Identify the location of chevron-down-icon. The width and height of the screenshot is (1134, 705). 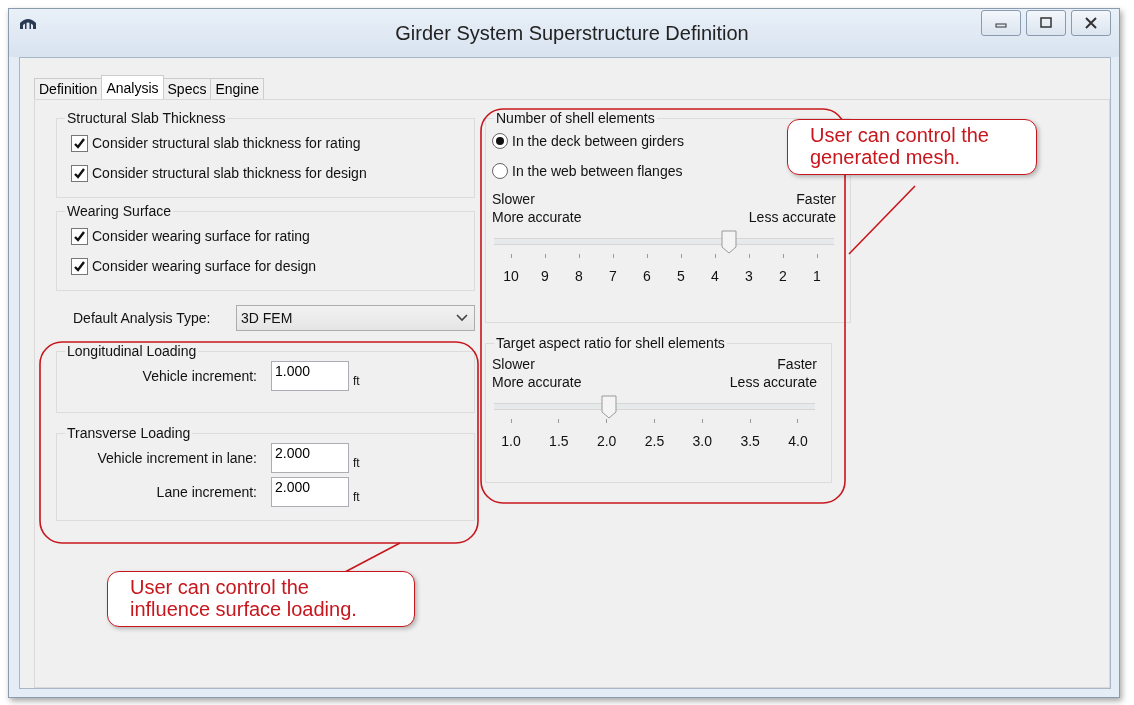
(462, 318).